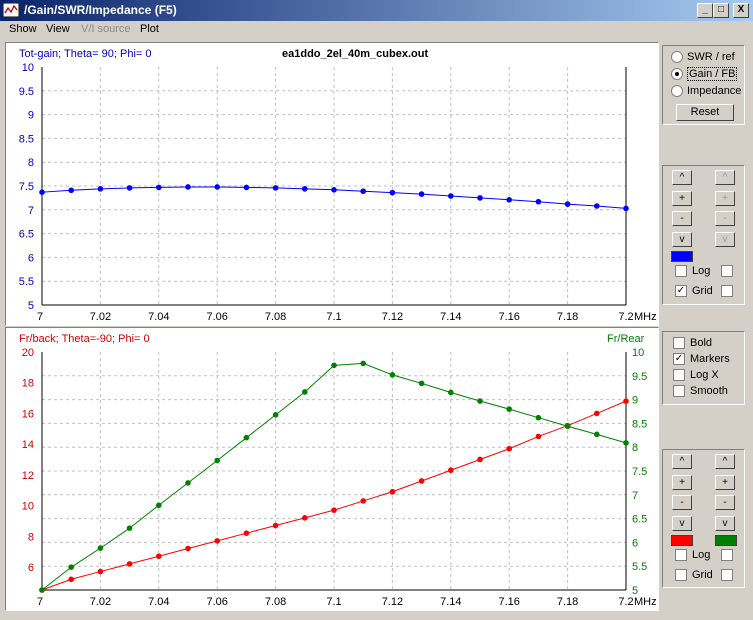  I want to click on logx-checkbox: Log X, so click(696, 376).